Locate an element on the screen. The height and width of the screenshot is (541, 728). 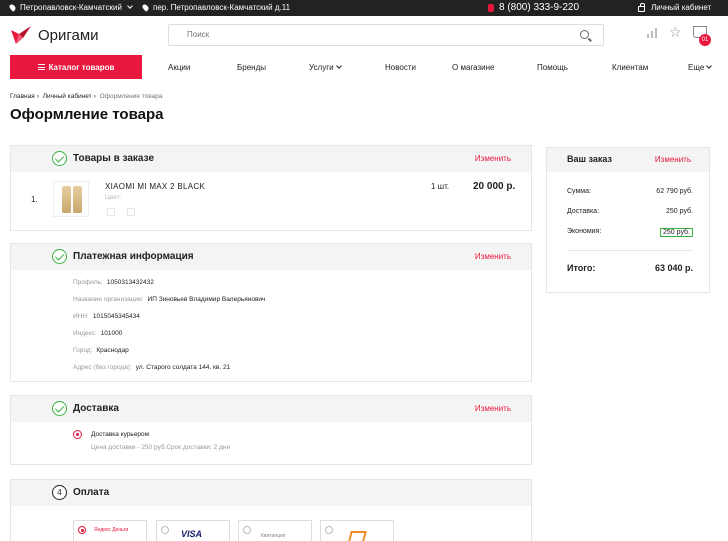
info-row-city: Город: Краснодар is located at coordinates (101, 350).